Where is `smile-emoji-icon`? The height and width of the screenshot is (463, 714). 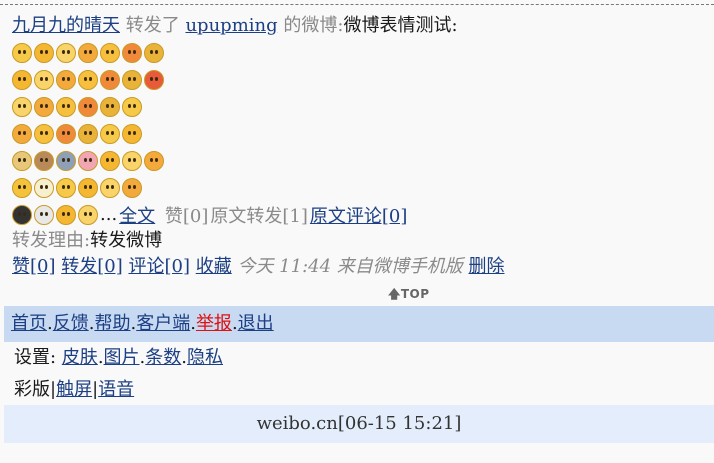
smile-emoji-icon is located at coordinates (22, 52).